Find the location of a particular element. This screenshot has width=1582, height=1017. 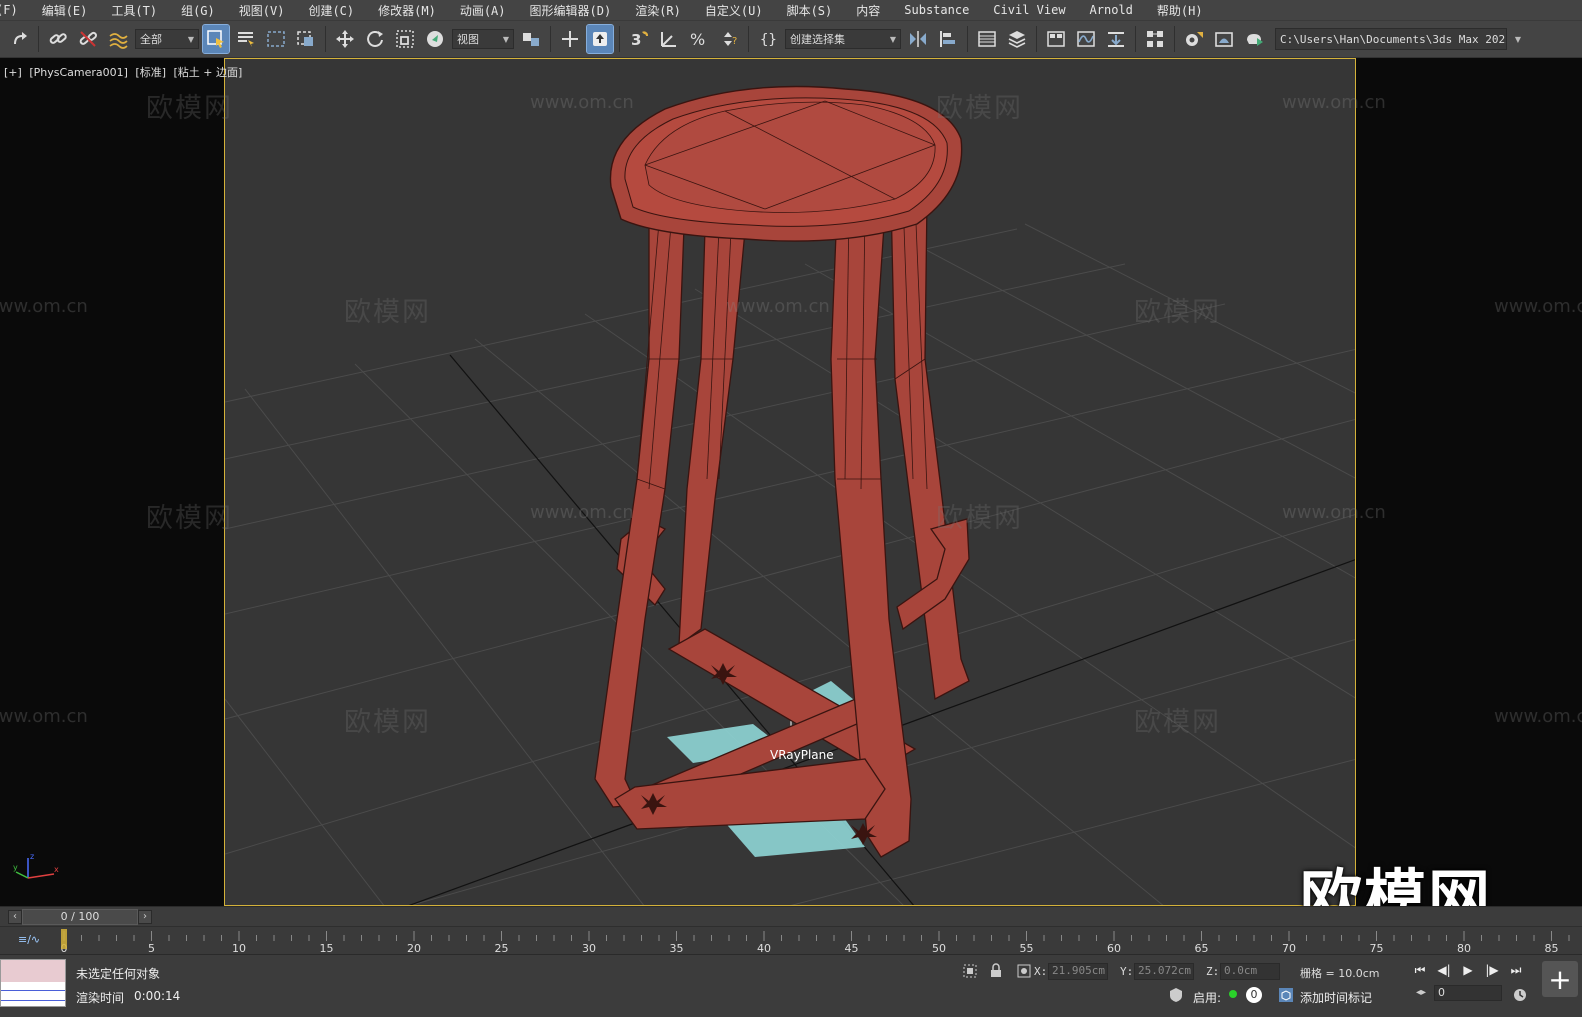

menu-views: 视图(V) is located at coordinates (262, 10).